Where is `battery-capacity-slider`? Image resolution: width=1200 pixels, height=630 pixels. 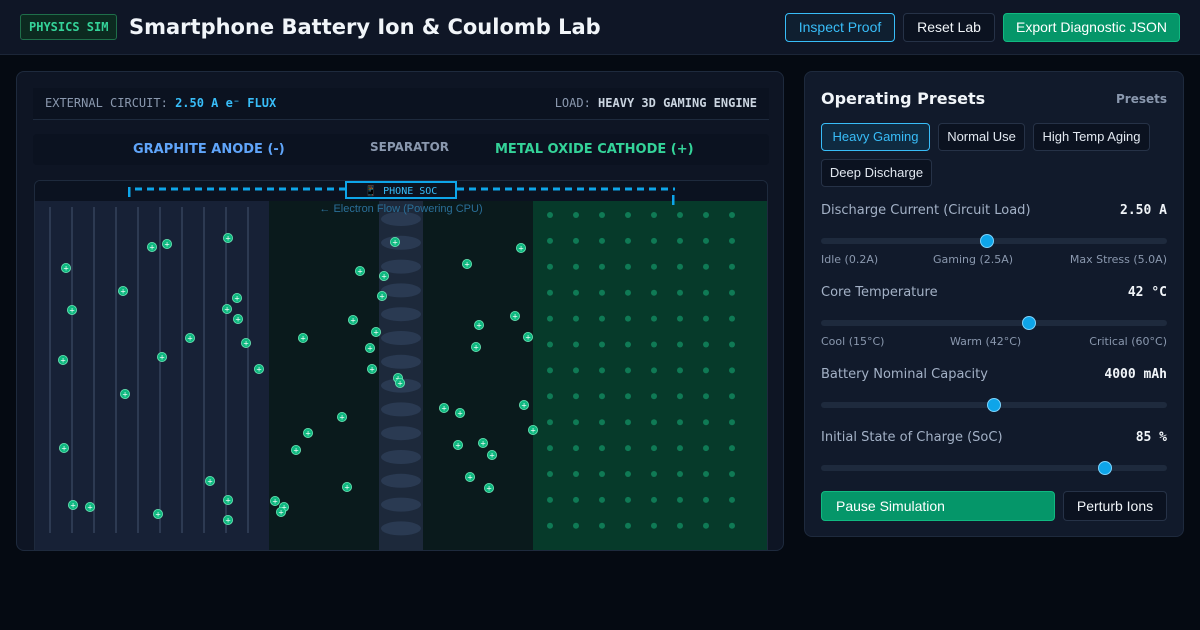
battery-capacity-slider is located at coordinates (994, 405).